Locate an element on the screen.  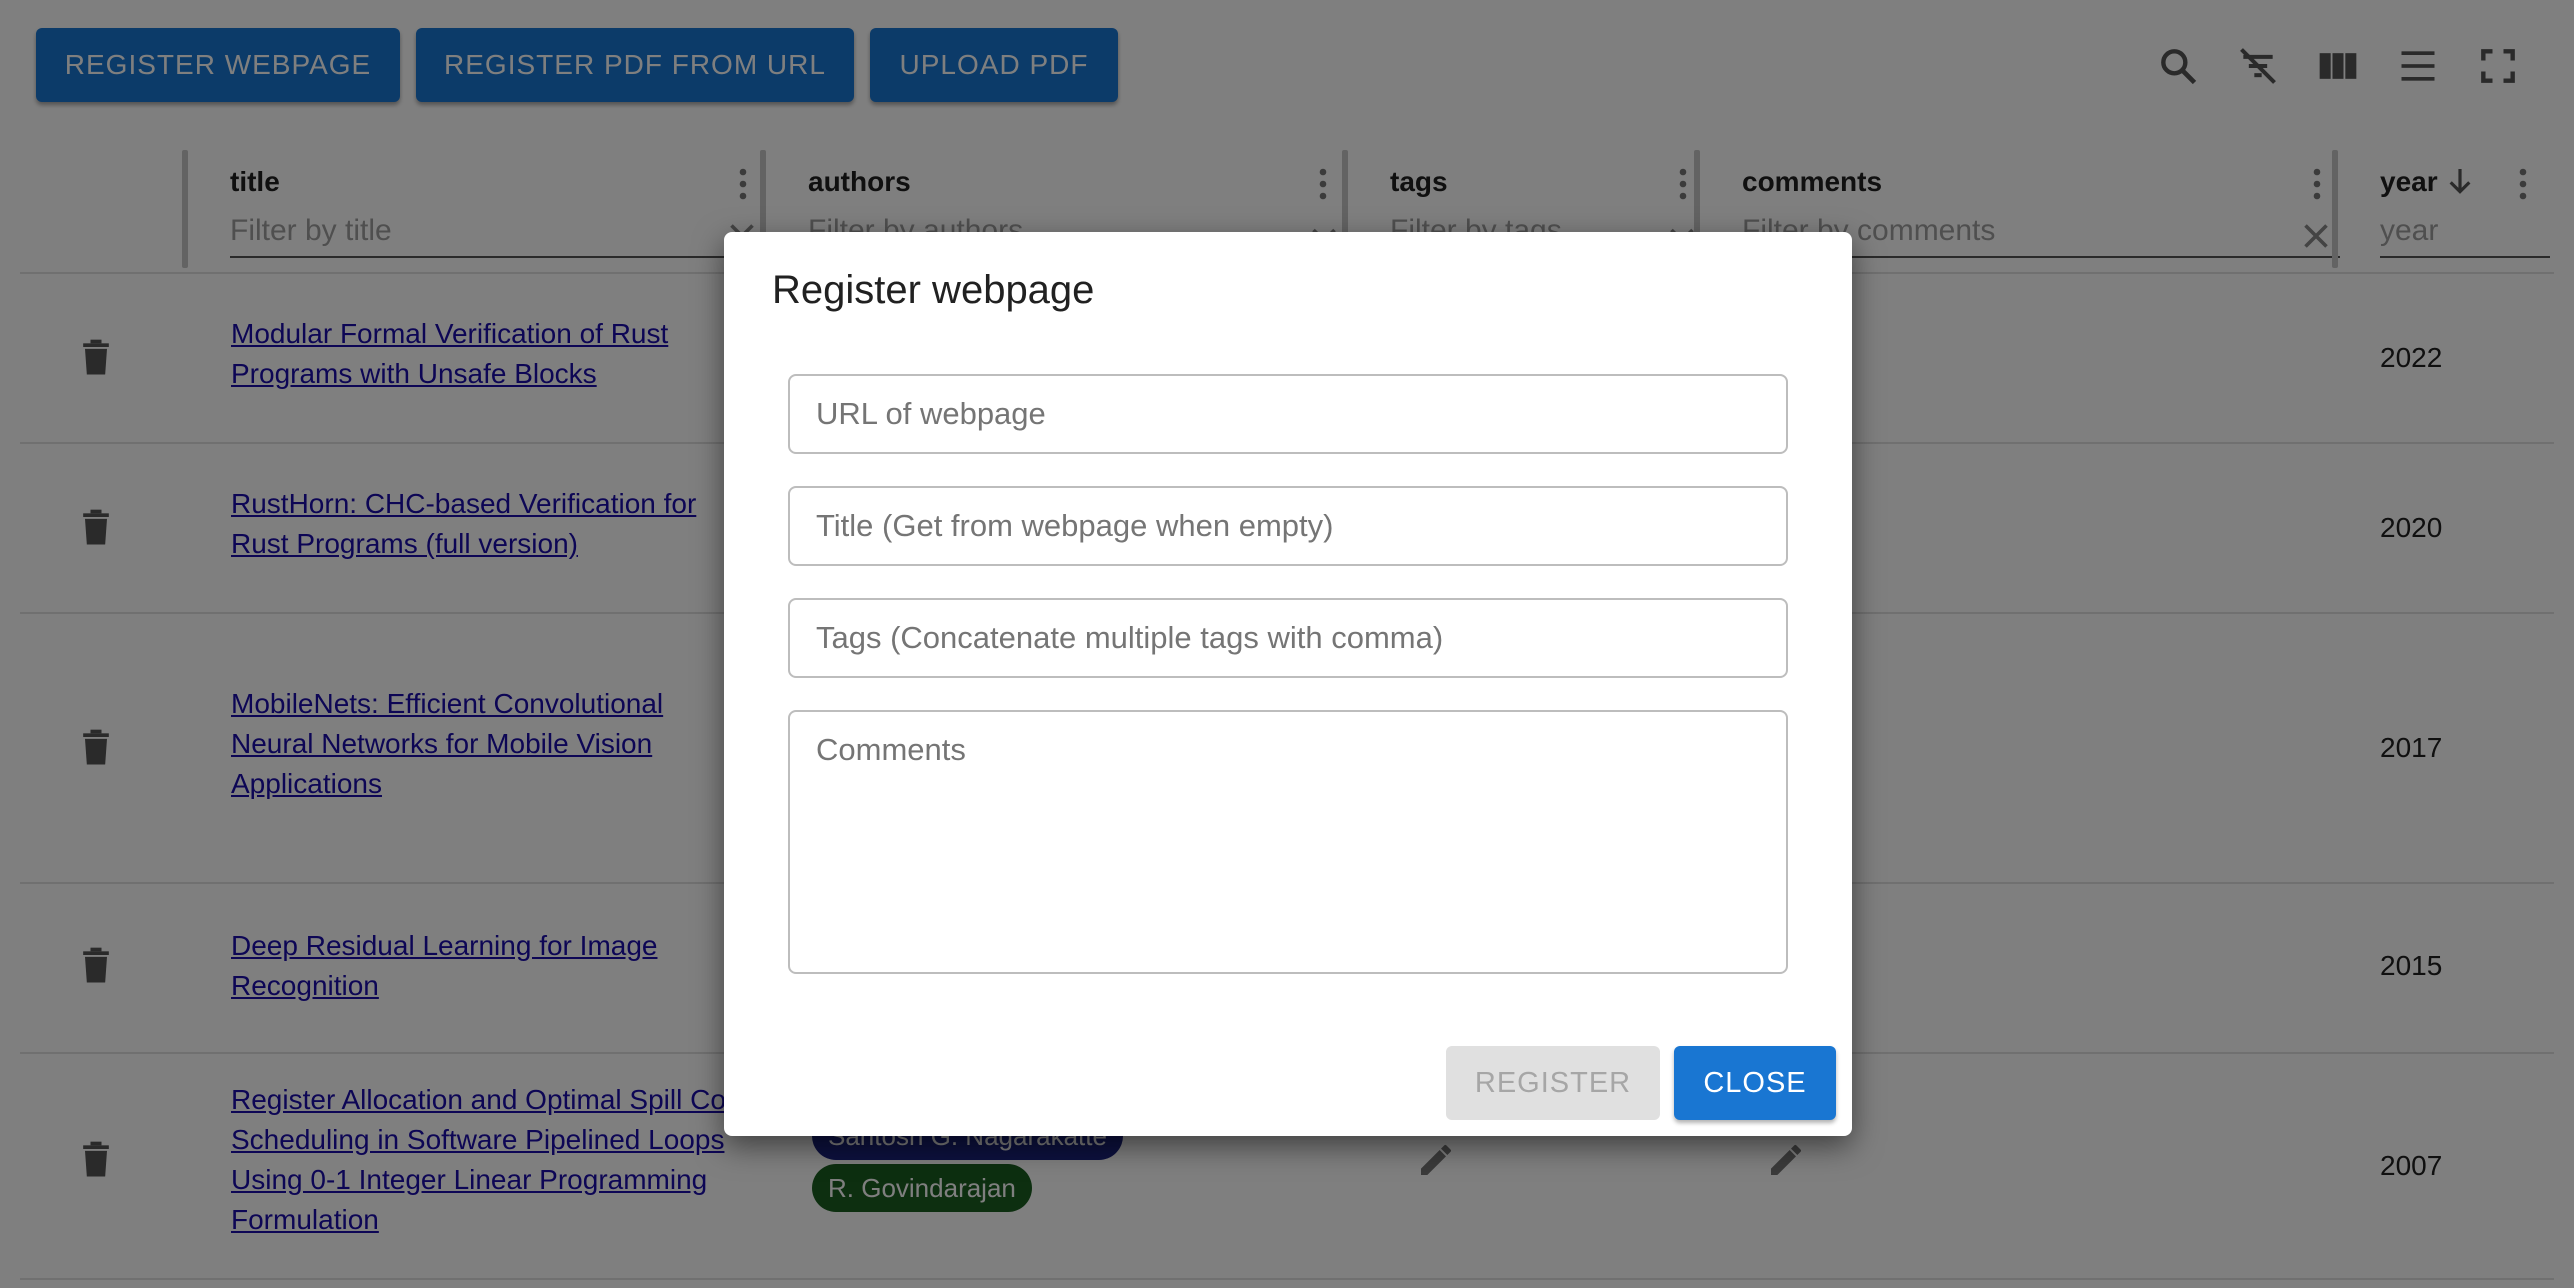
url-input: URL of webpage is located at coordinates (1288, 414).